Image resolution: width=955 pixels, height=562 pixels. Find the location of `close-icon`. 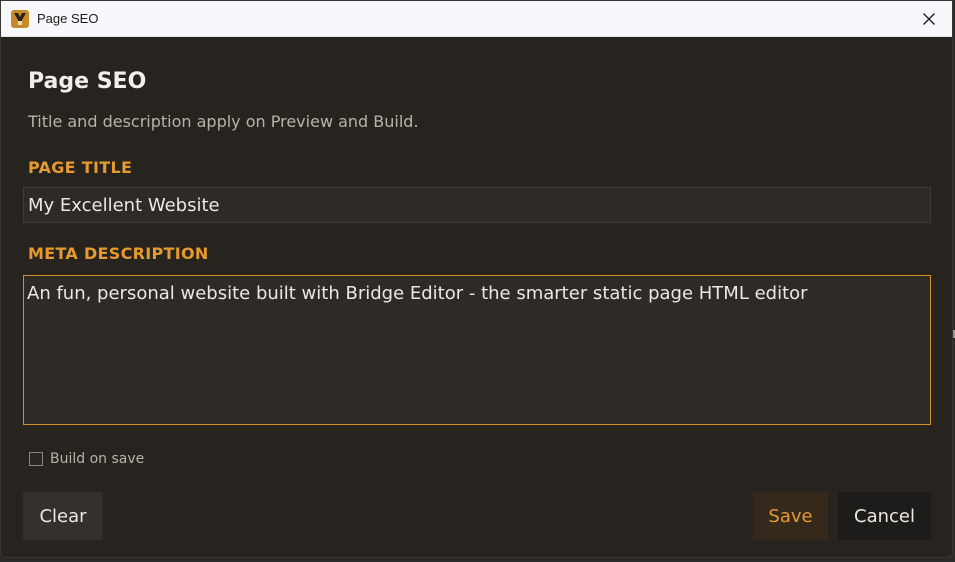

close-icon is located at coordinates (929, 18).